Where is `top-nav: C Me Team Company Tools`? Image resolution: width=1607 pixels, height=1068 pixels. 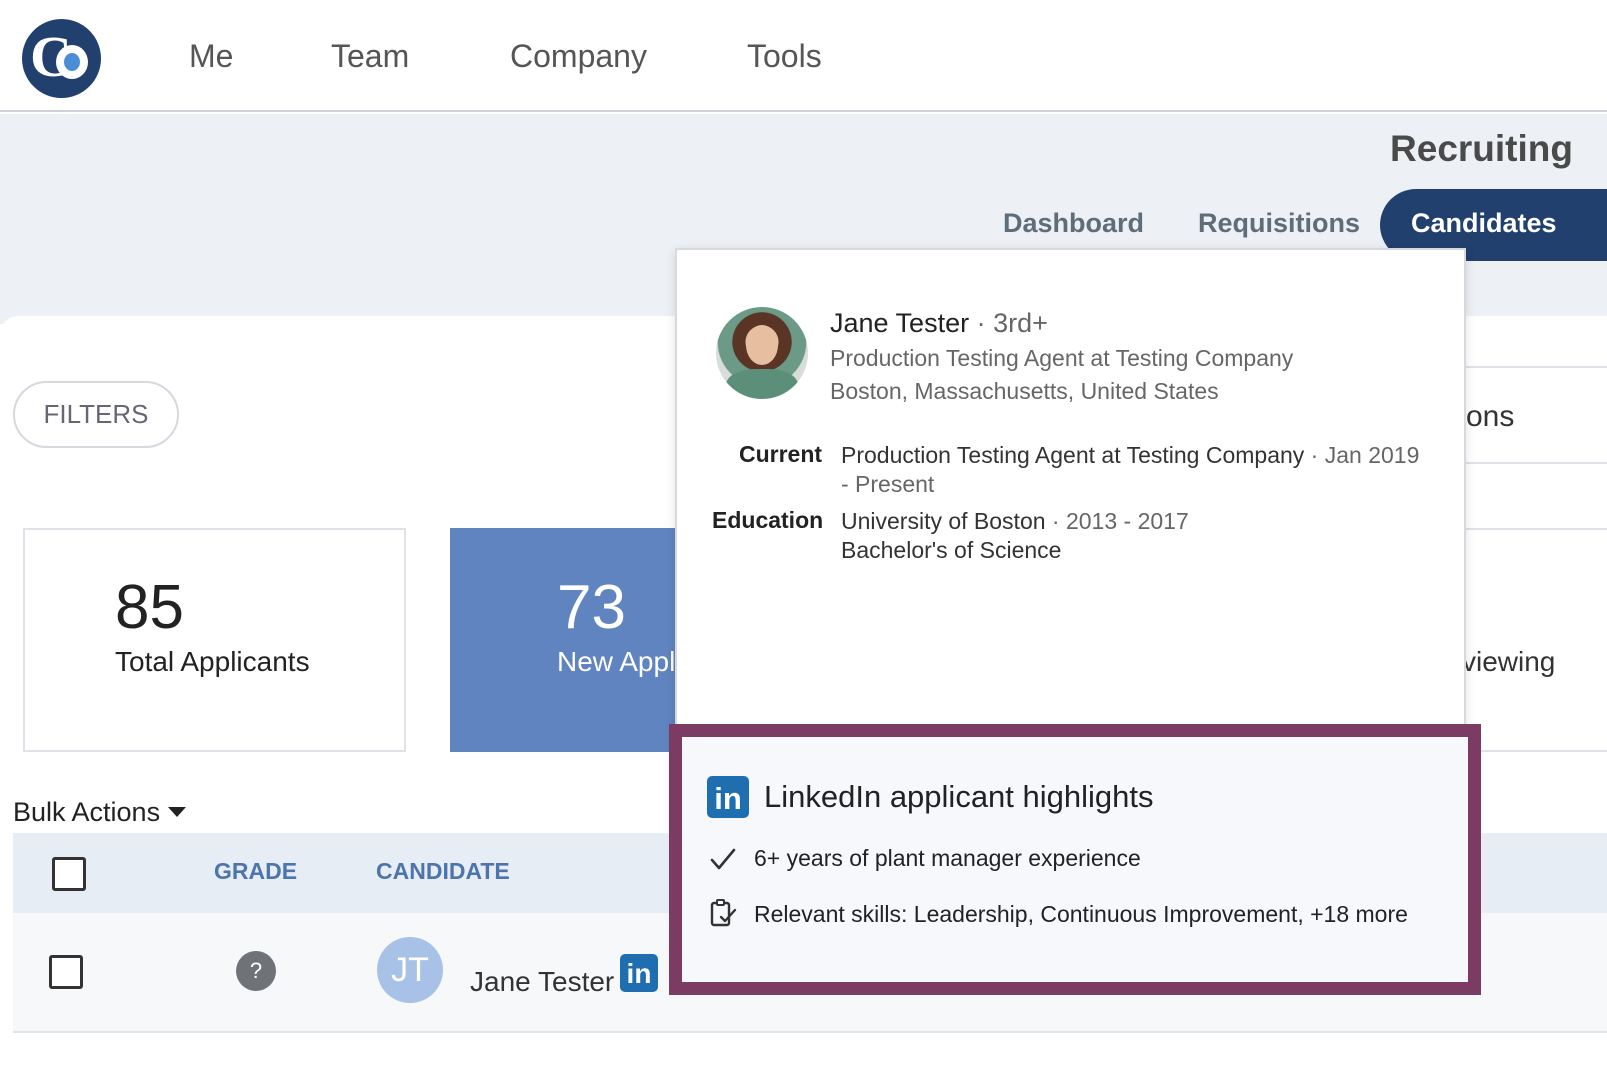 top-nav: C Me Team Company Tools is located at coordinates (803, 56).